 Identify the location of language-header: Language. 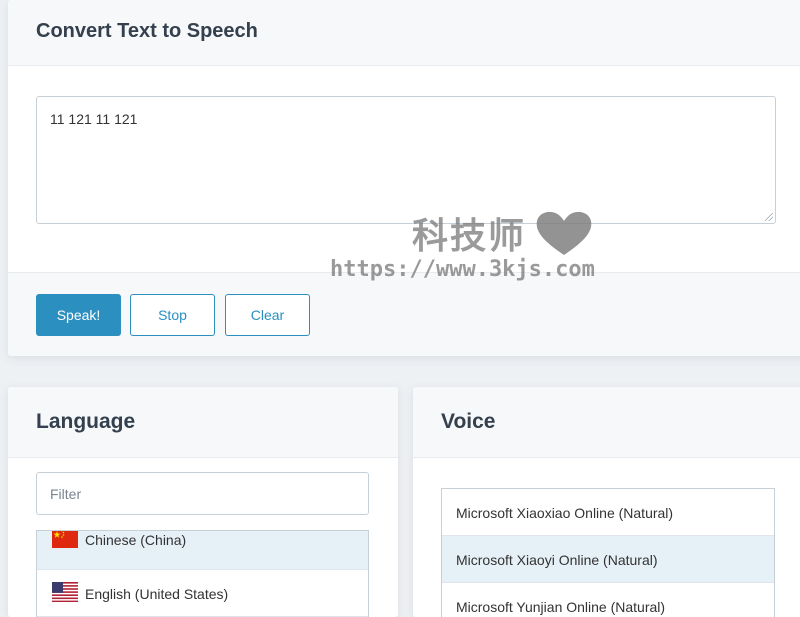
(203, 422).